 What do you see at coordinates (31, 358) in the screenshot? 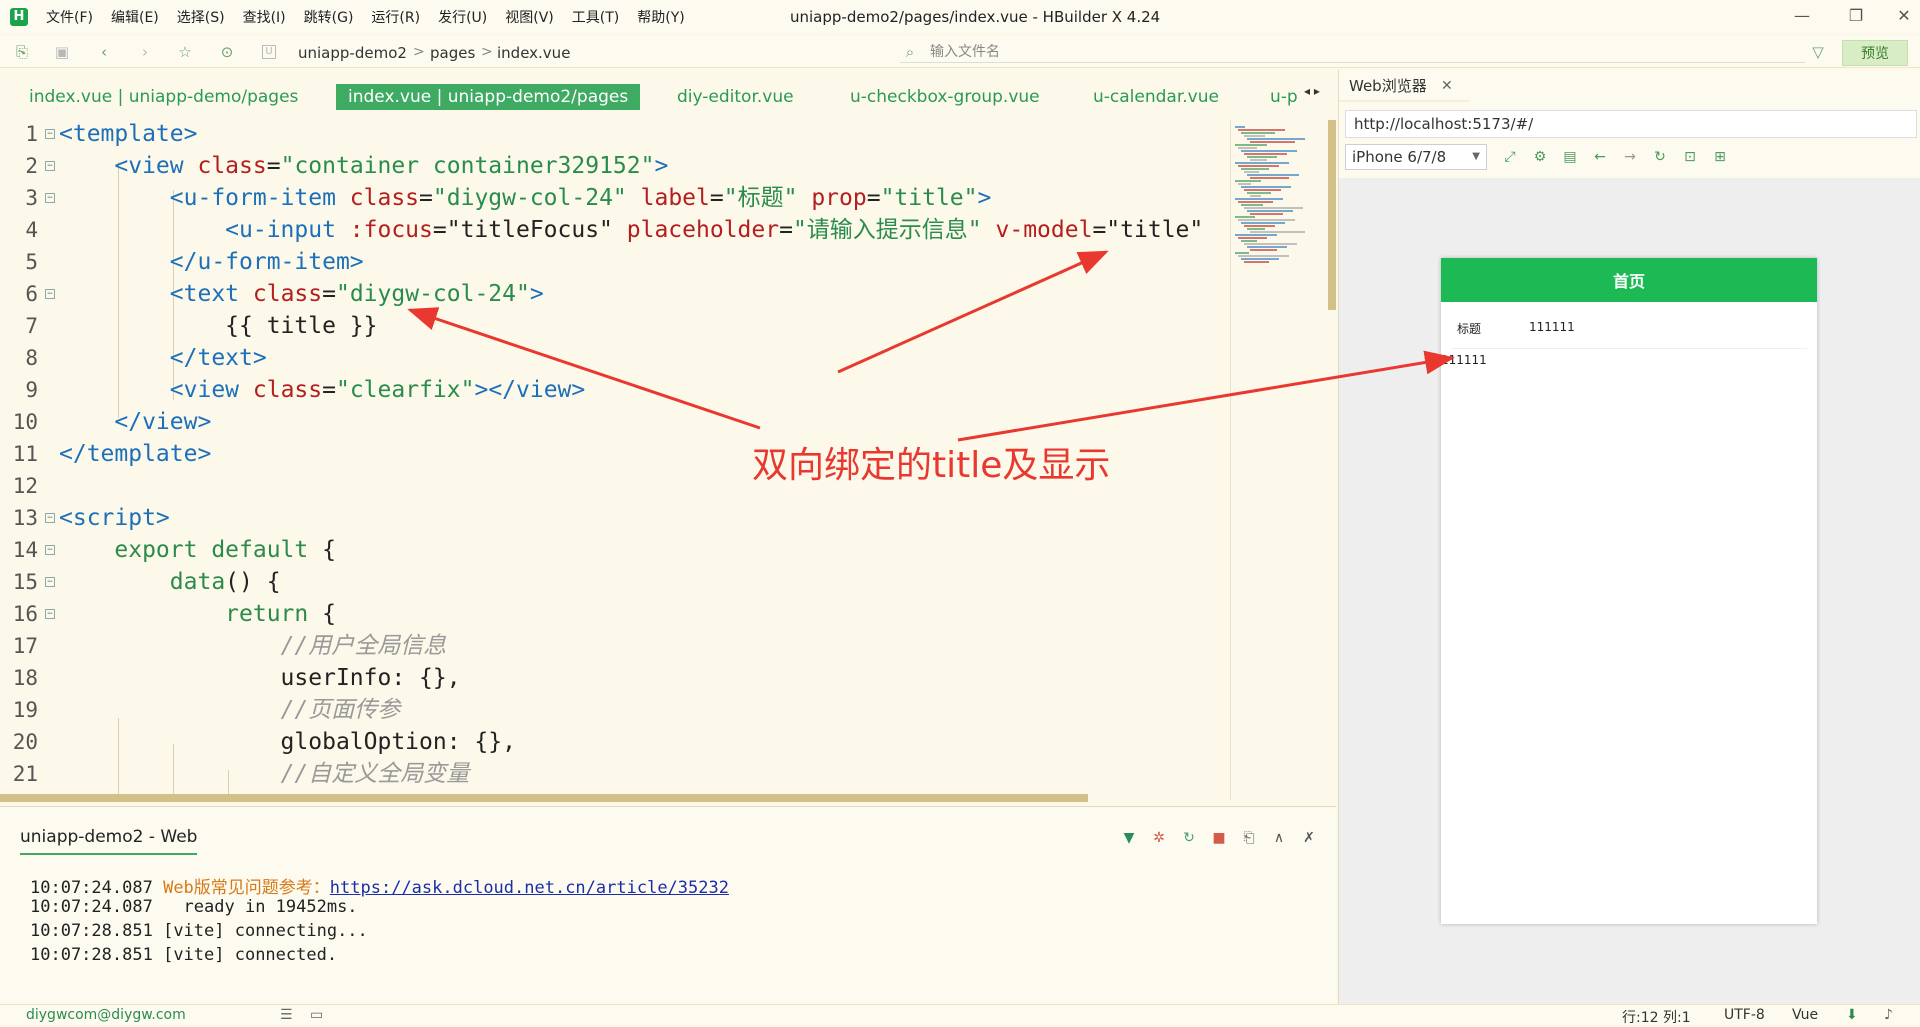
I see `line-number: 8` at bounding box center [31, 358].